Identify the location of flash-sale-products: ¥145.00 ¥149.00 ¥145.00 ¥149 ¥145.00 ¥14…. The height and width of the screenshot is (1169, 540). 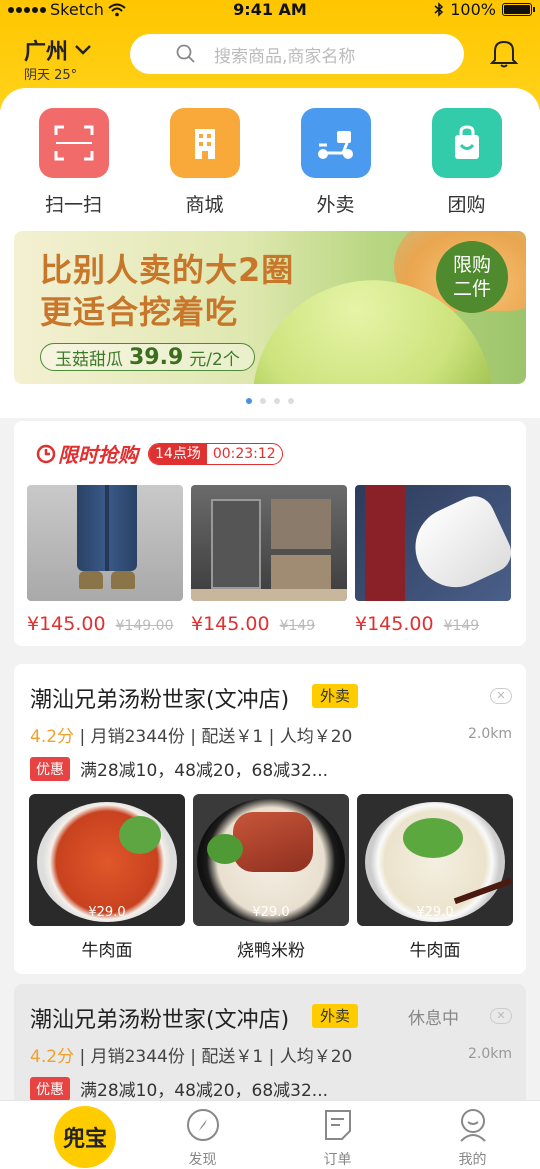
(269, 560).